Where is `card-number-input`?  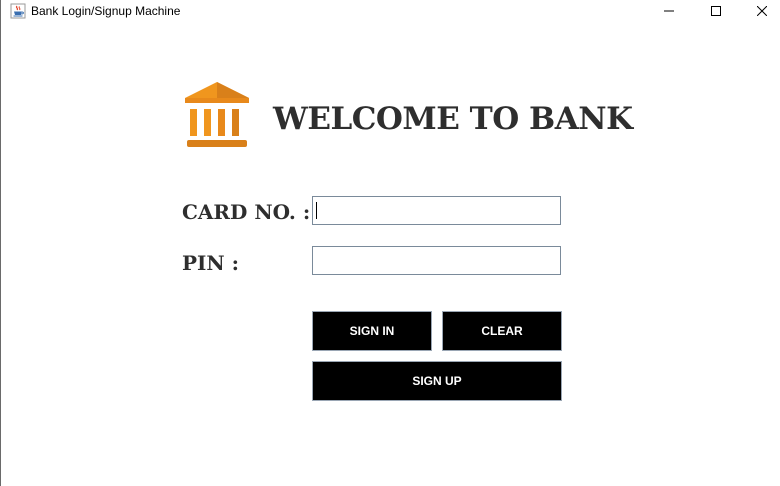 card-number-input is located at coordinates (436, 210).